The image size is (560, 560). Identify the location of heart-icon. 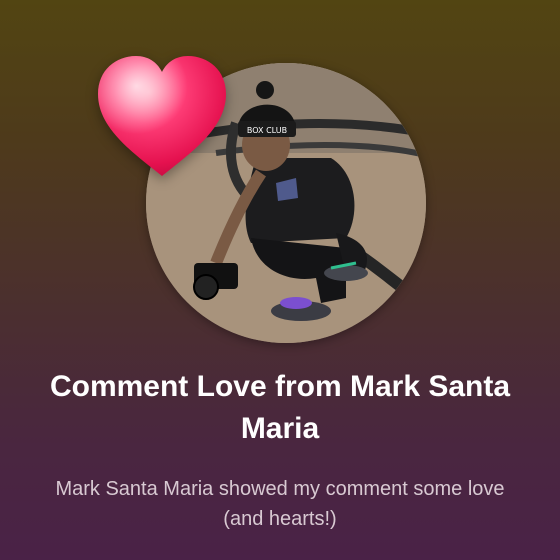
(162, 116).